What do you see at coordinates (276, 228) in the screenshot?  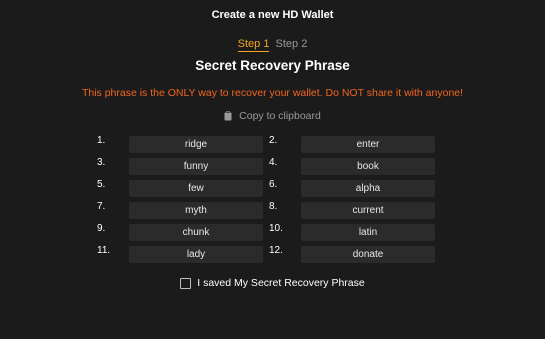 I see `word-number: 10.` at bounding box center [276, 228].